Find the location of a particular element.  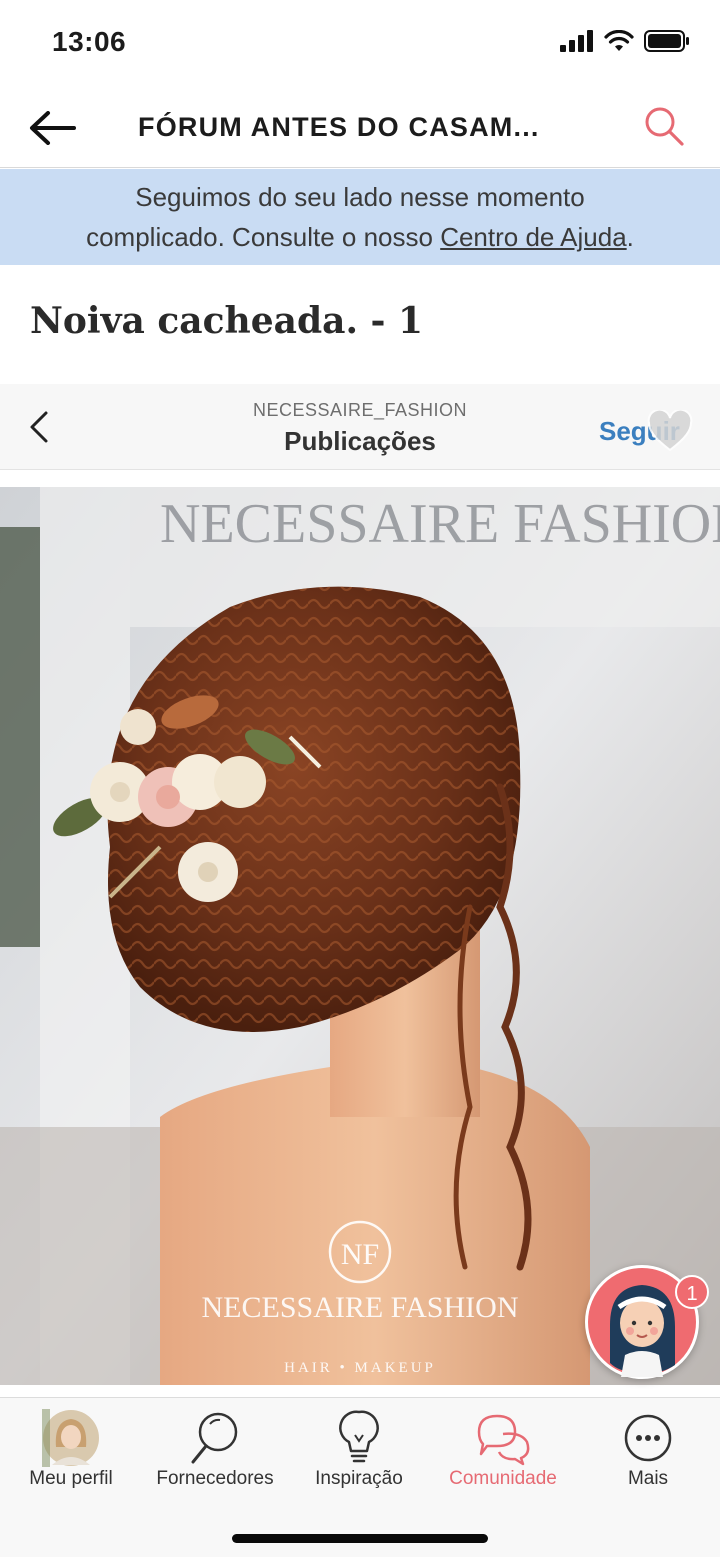

back-button is located at coordinates (54, 128).